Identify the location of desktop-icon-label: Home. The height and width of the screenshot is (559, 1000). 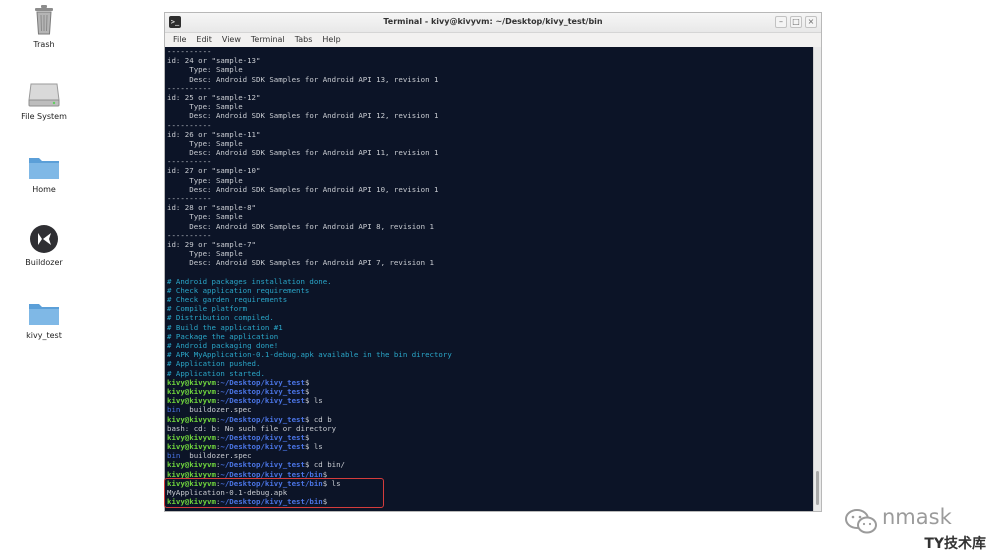
(44, 189).